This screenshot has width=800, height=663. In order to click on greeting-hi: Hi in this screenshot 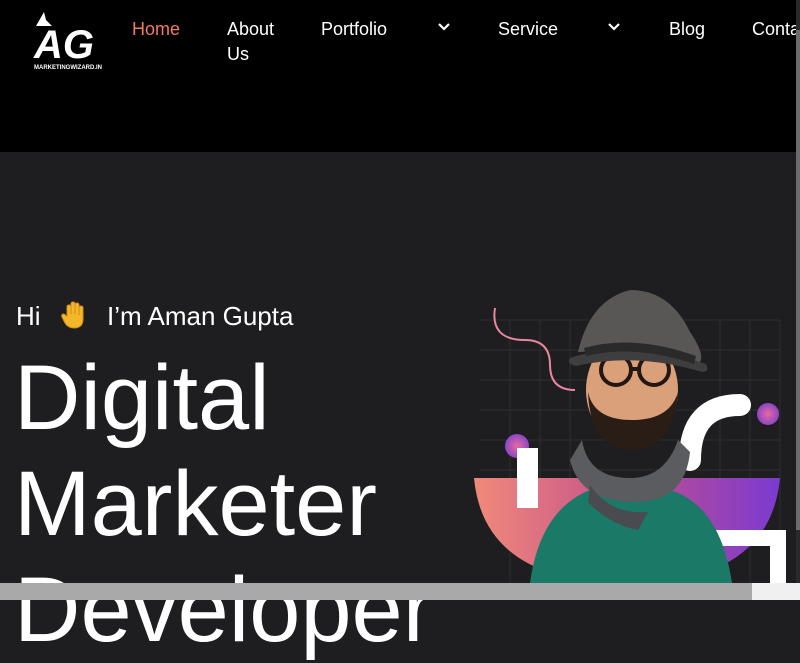, I will do `click(28, 316)`.